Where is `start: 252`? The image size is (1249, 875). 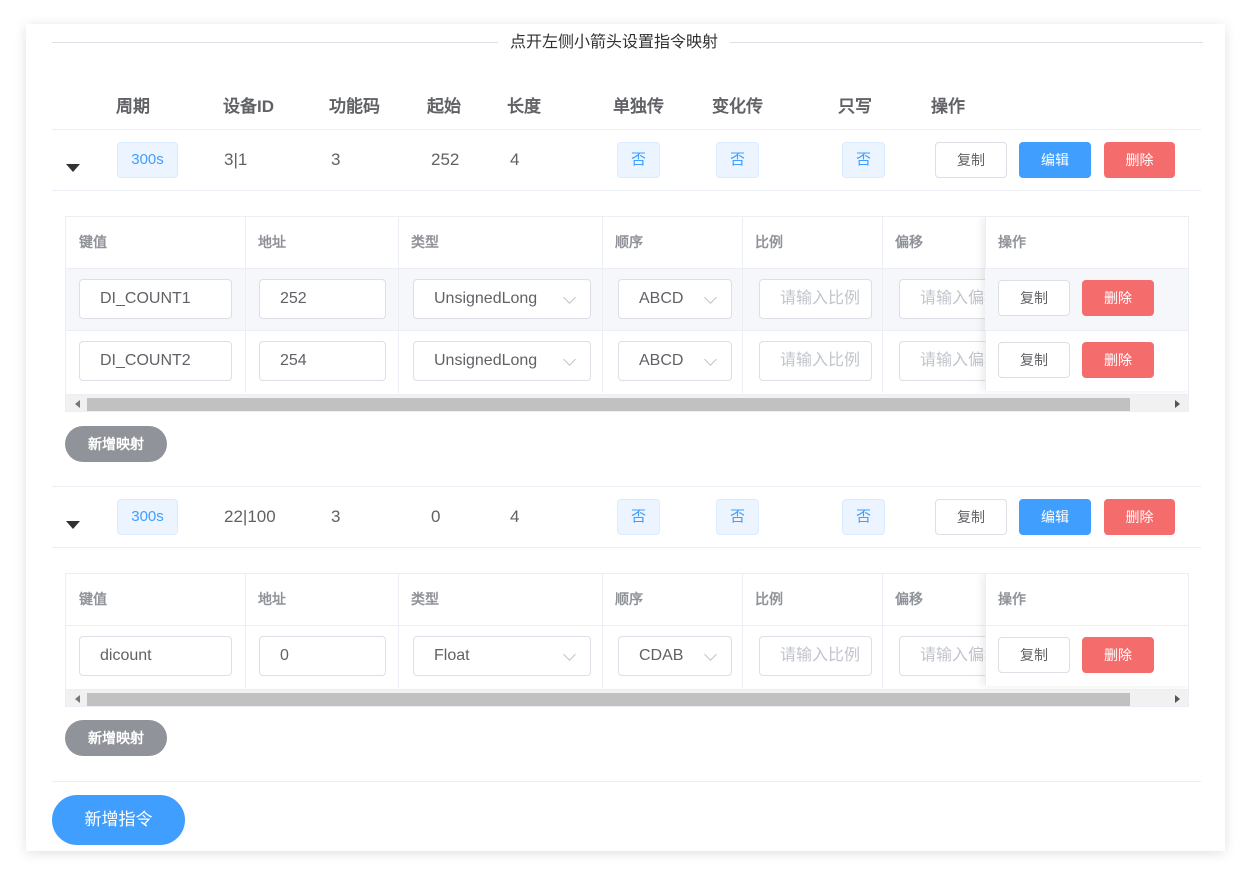
start: 252 is located at coordinates (445, 159).